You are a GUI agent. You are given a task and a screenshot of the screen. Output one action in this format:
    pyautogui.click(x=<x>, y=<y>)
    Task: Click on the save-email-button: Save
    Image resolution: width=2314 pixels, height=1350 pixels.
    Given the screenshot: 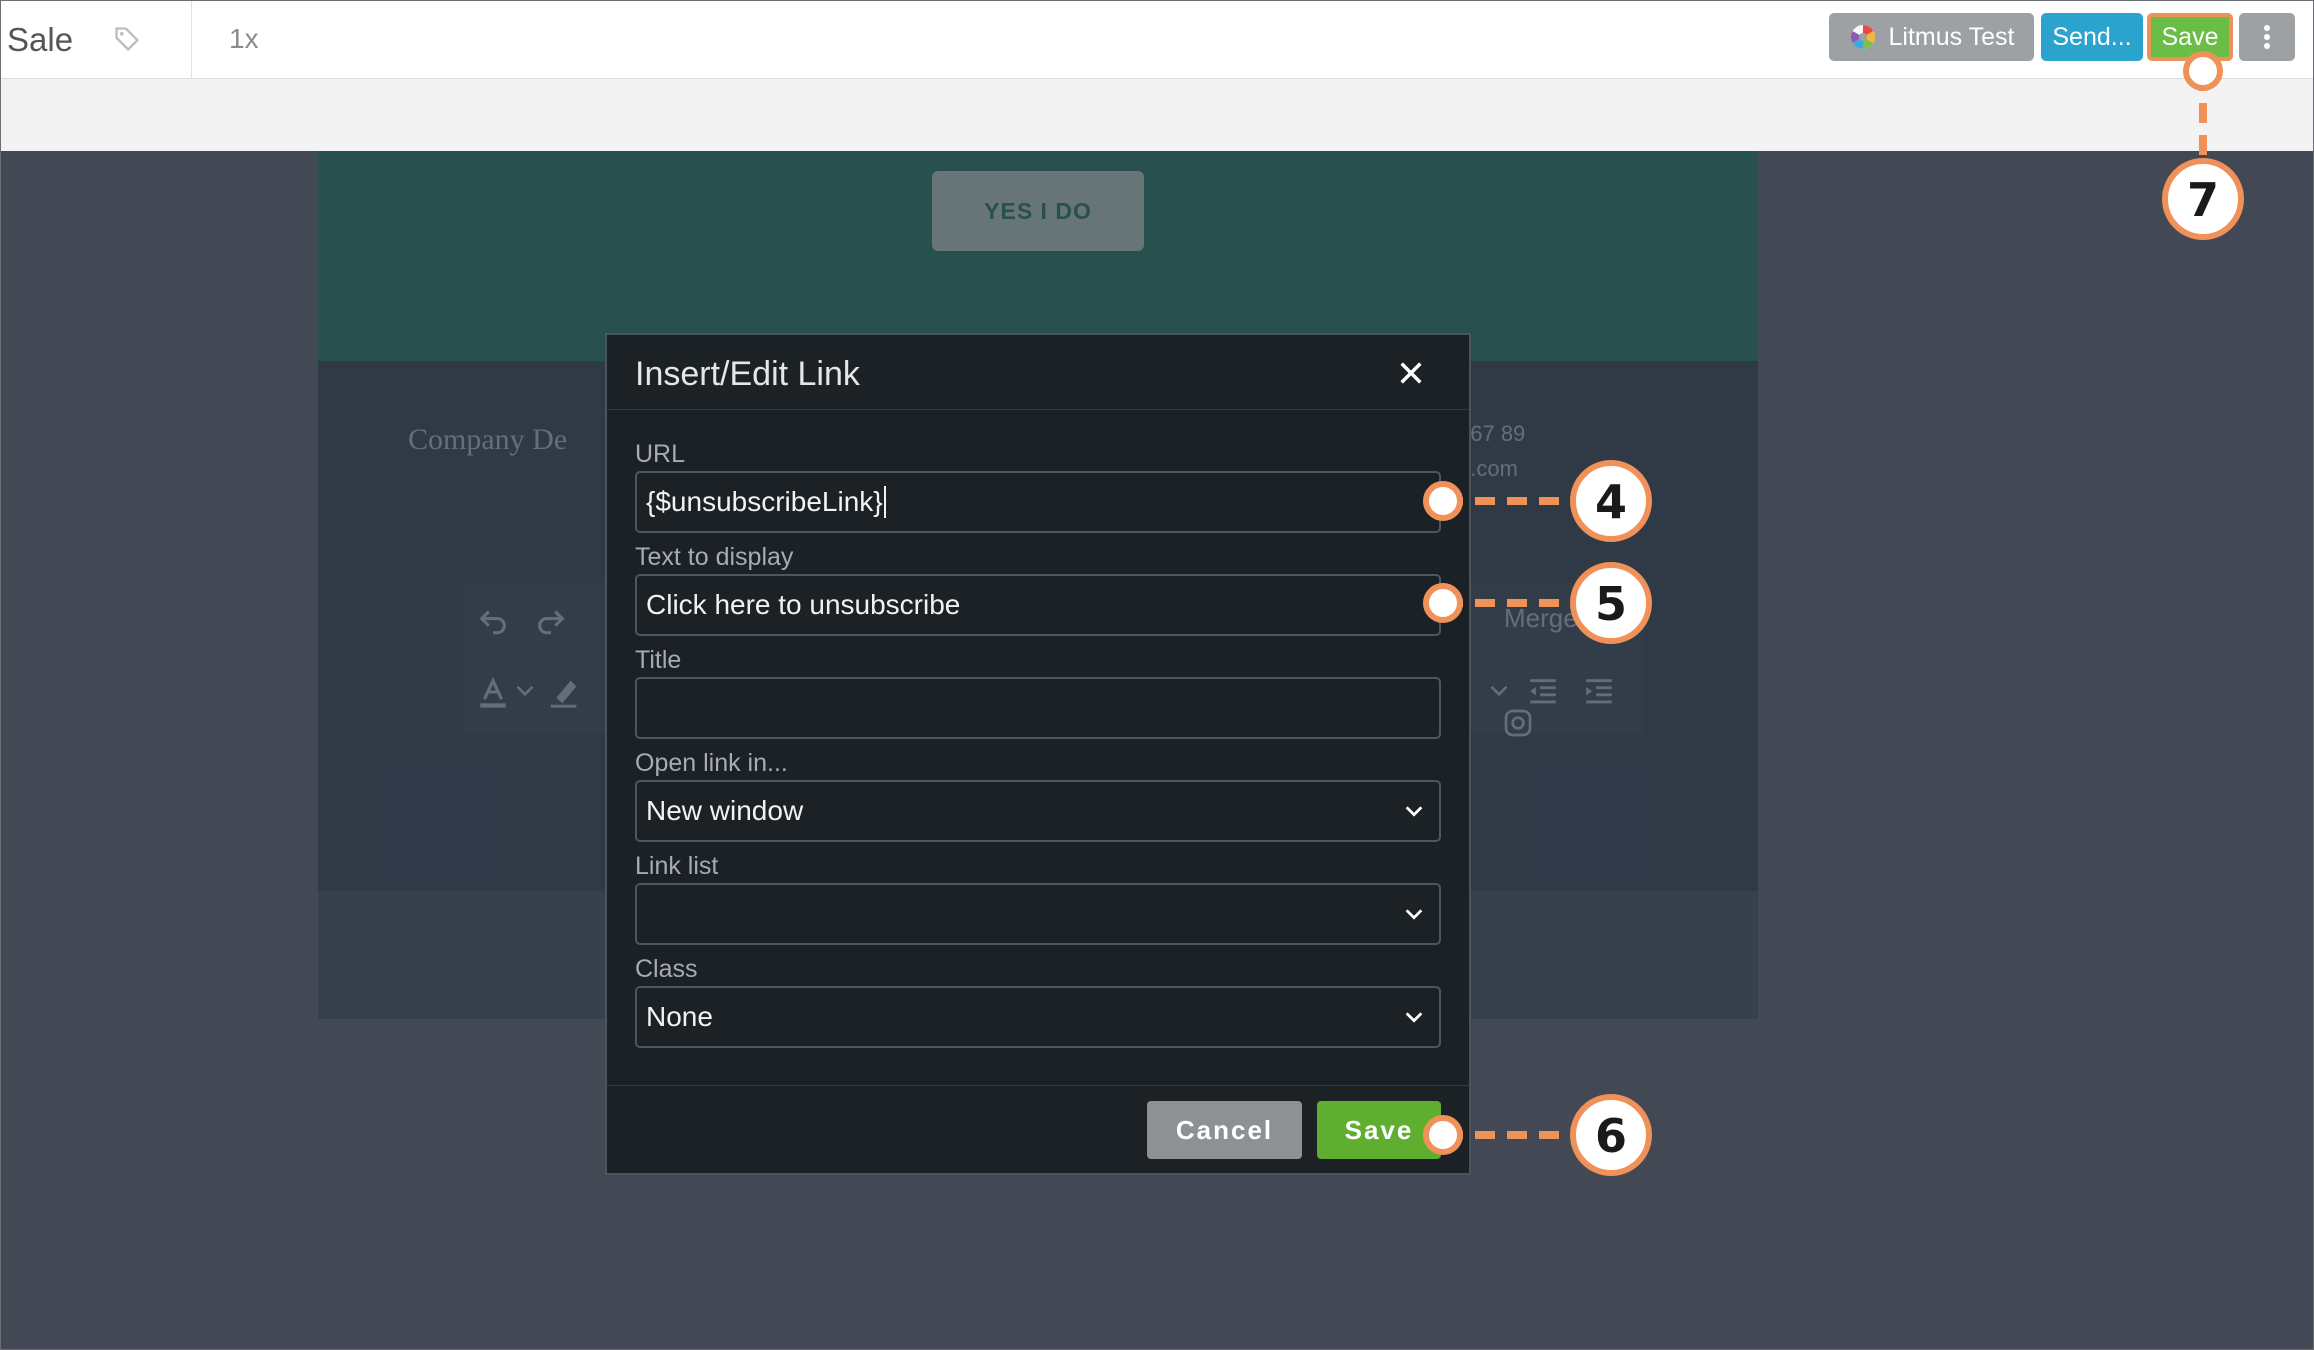 What is the action you would take?
    pyautogui.click(x=2190, y=37)
    